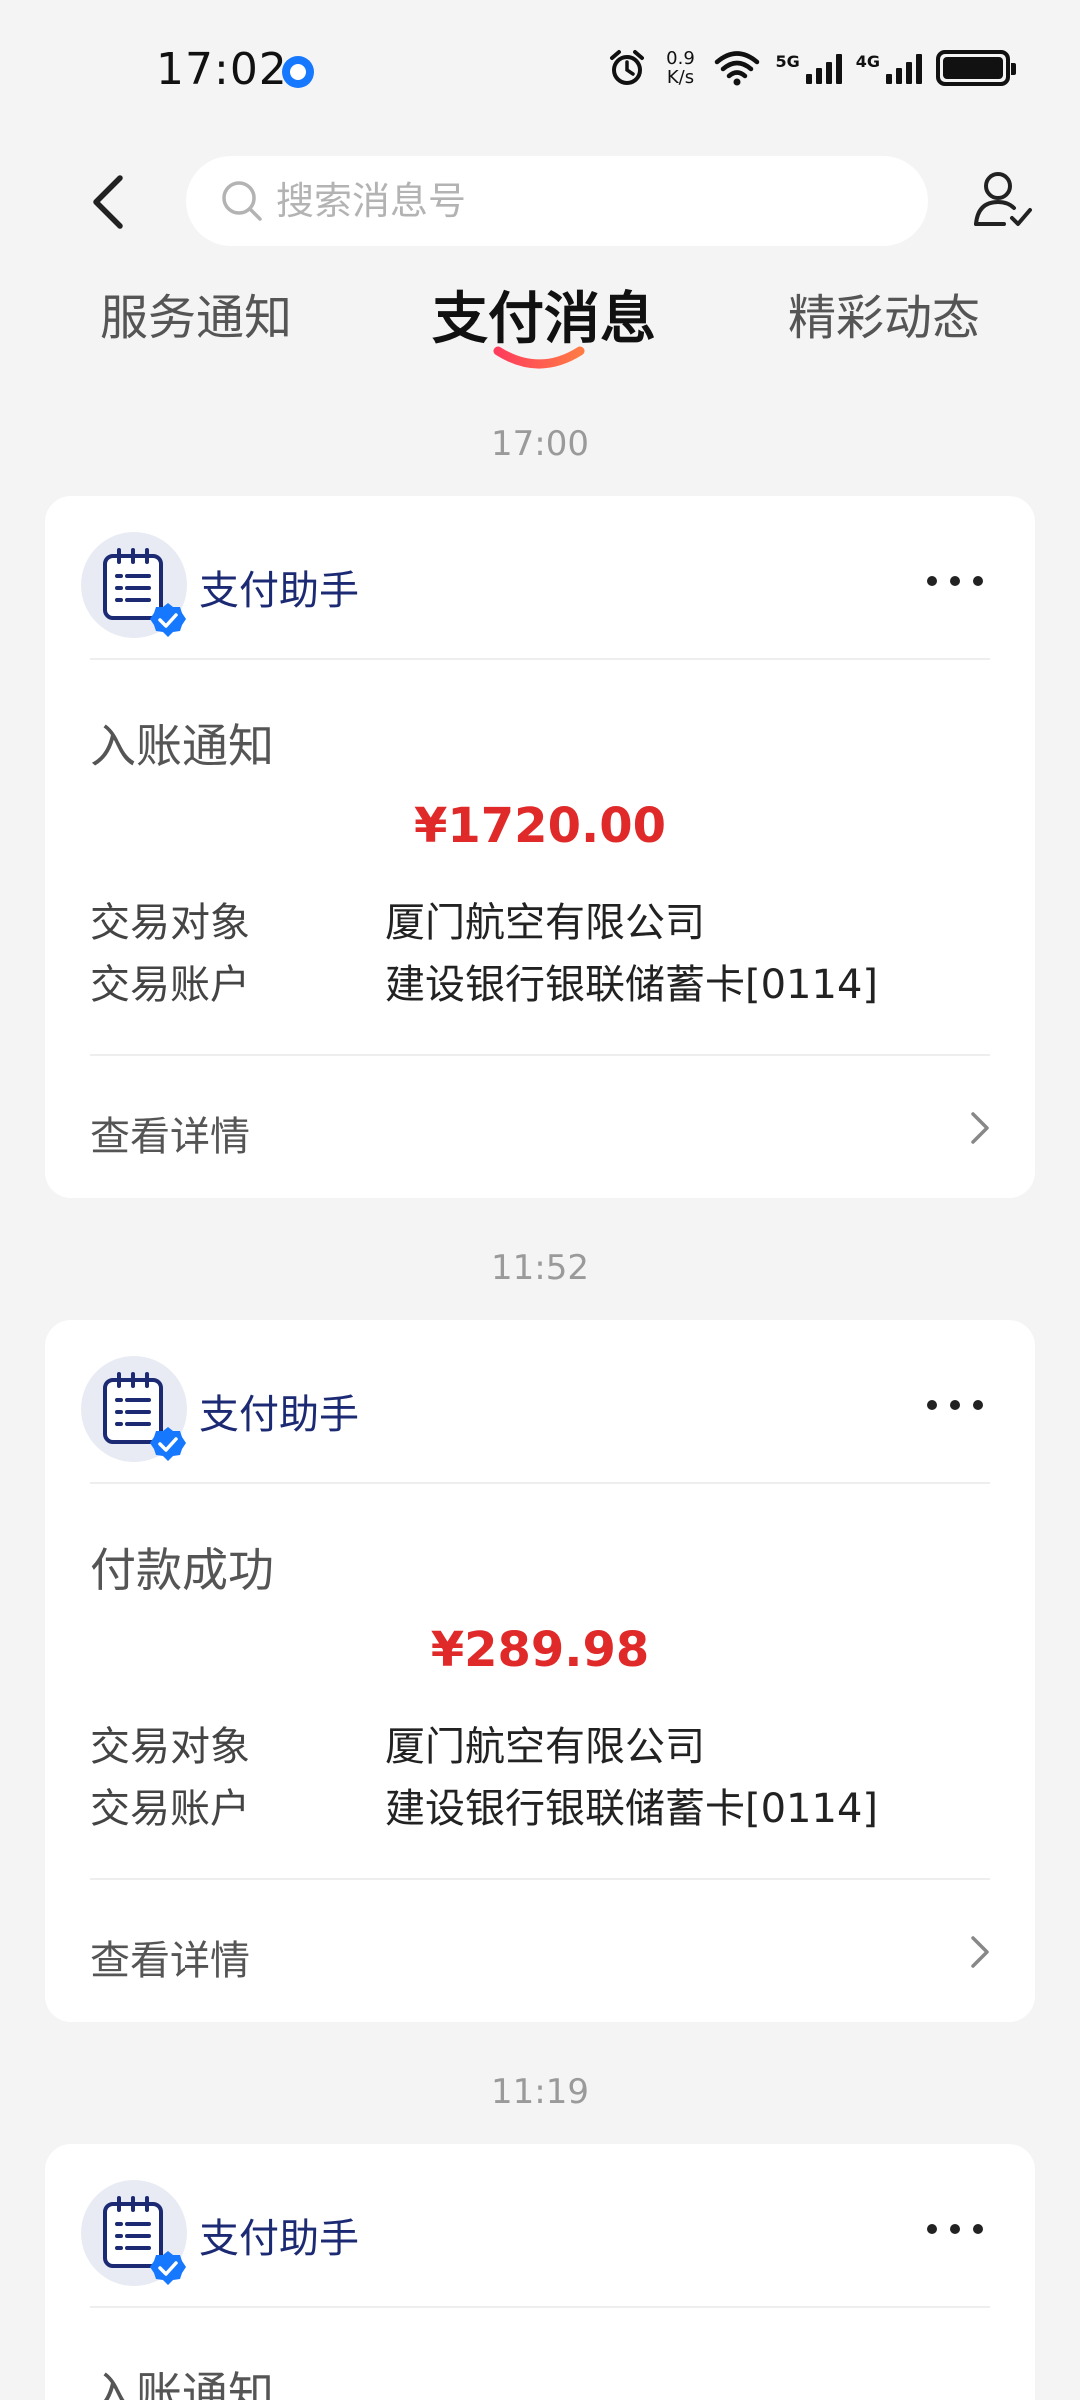 The width and height of the screenshot is (1080, 2400). Describe the element at coordinates (540, 1650) in the screenshot. I see `transaction-amount: ¥289.98` at that location.